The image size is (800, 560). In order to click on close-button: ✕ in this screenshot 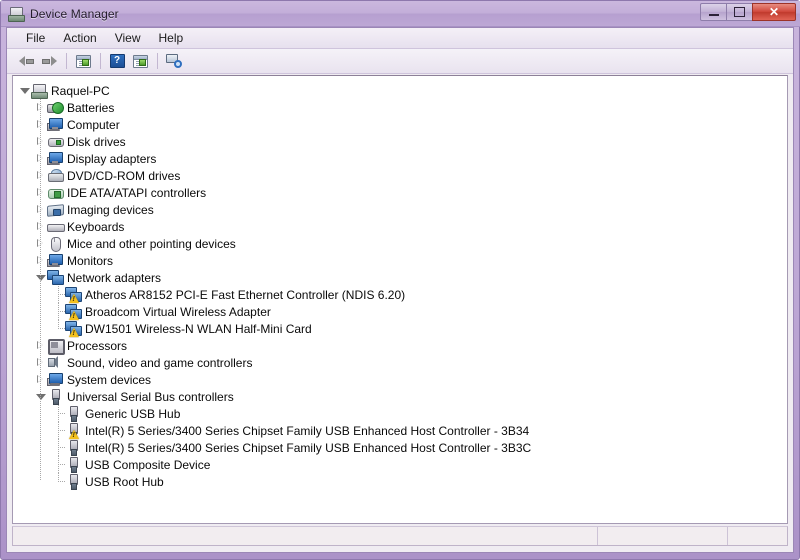, I will do `click(774, 12)`.